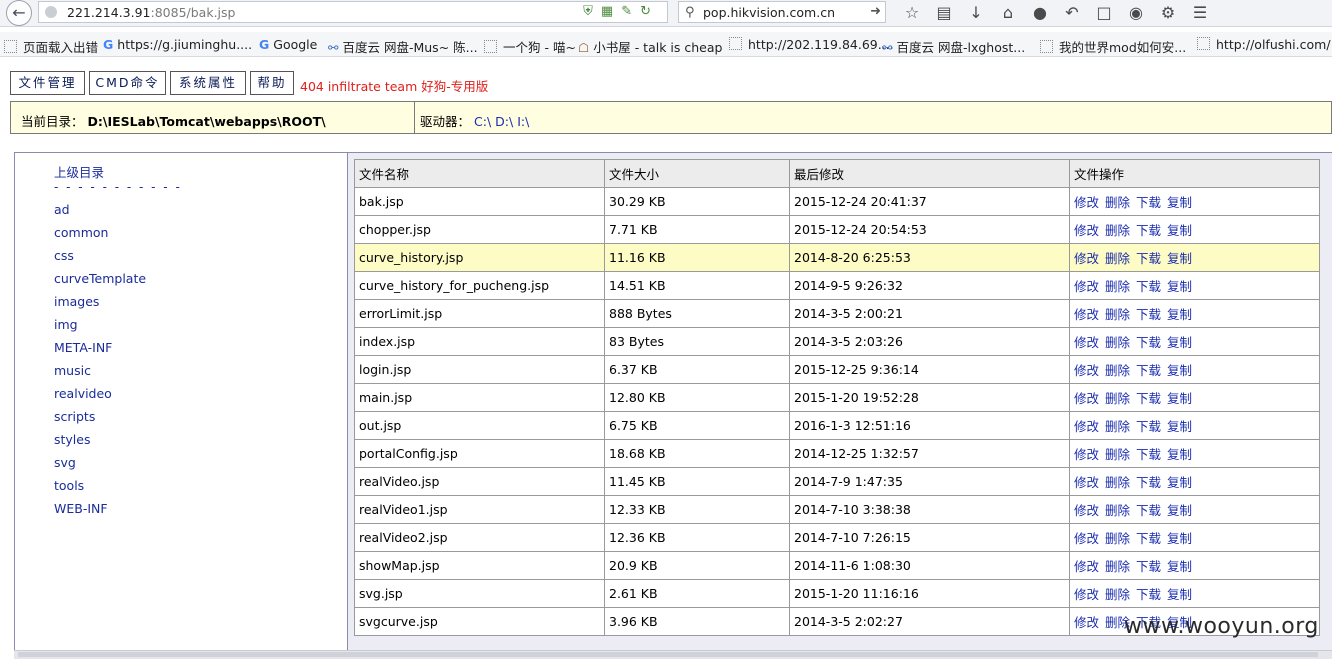 The height and width of the screenshot is (659, 1332). What do you see at coordinates (668, 654) in the screenshot?
I see `scrollbar-thumb` at bounding box center [668, 654].